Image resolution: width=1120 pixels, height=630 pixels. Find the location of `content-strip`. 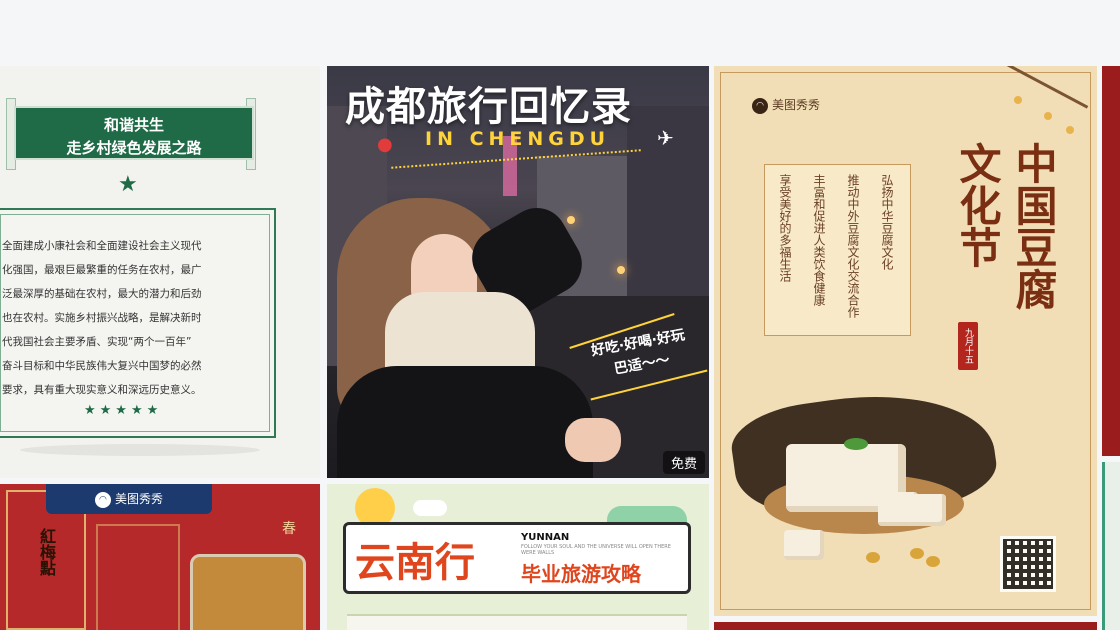

content-strip is located at coordinates (517, 622).